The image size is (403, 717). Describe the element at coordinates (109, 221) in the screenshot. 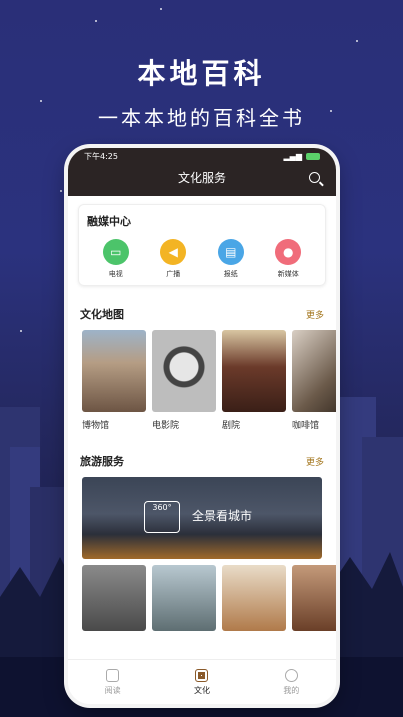

I see `media-center-title: 融媒中心` at that location.